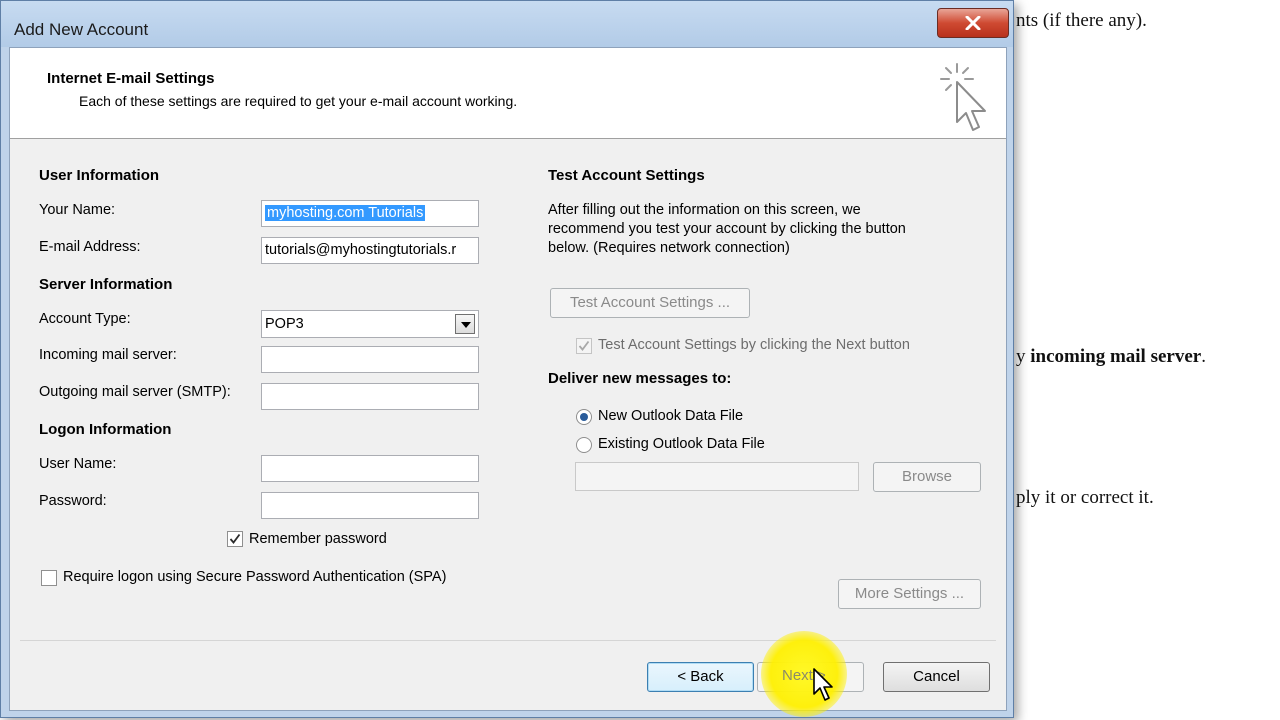  I want to click on outgoing-server-label: Outgoing mail server (SMTP):, so click(135, 392).